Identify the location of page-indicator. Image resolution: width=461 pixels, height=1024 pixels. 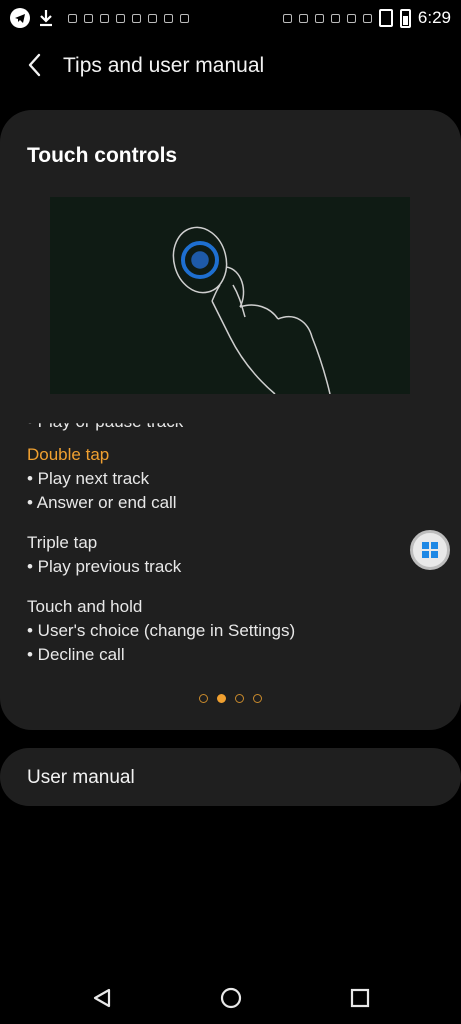
(230, 698).